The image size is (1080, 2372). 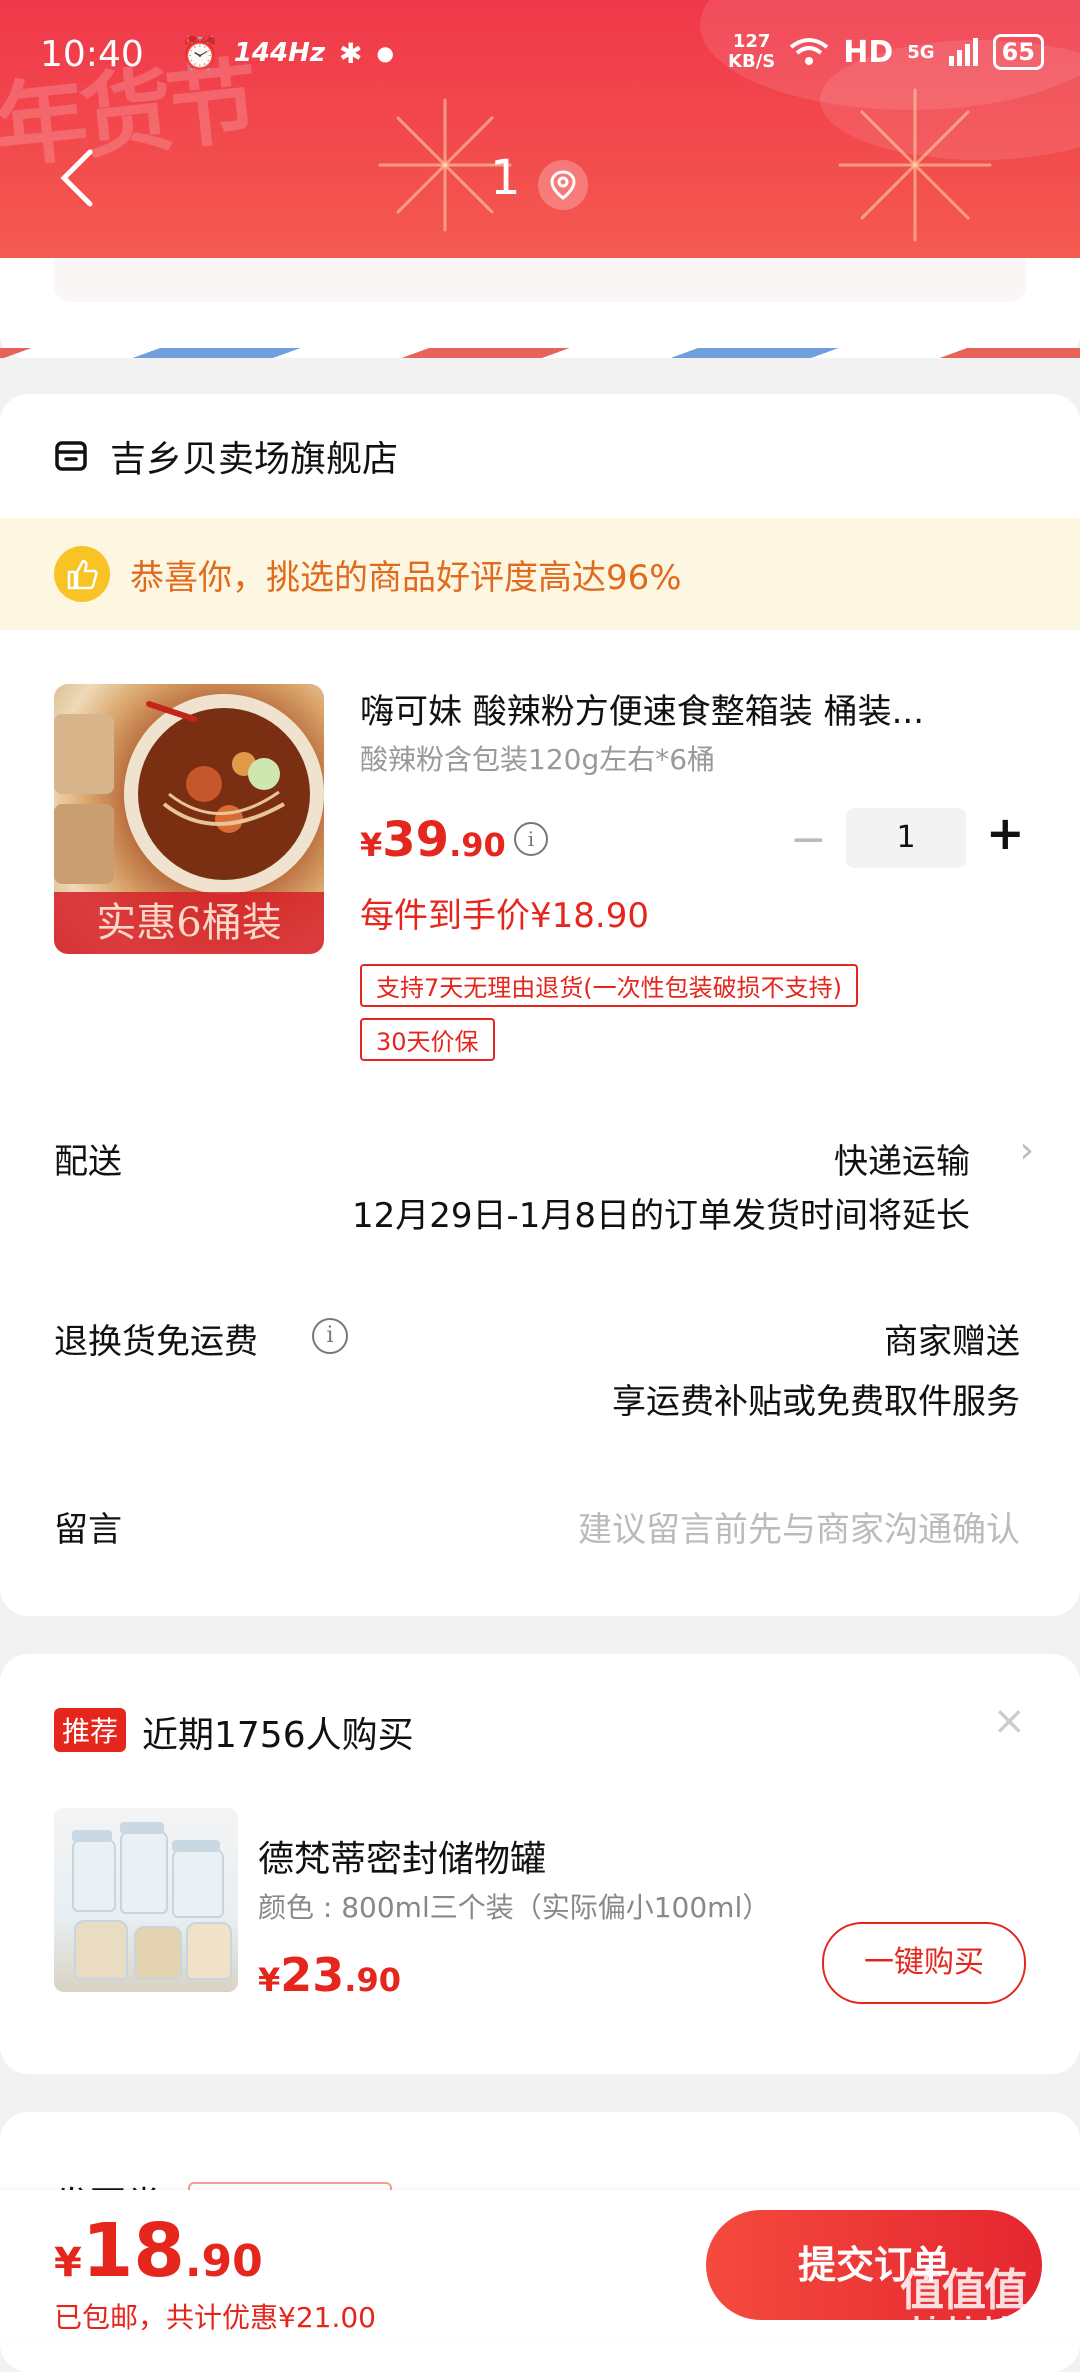 I want to click on quantity-plus-button: +, so click(x=1005, y=833).